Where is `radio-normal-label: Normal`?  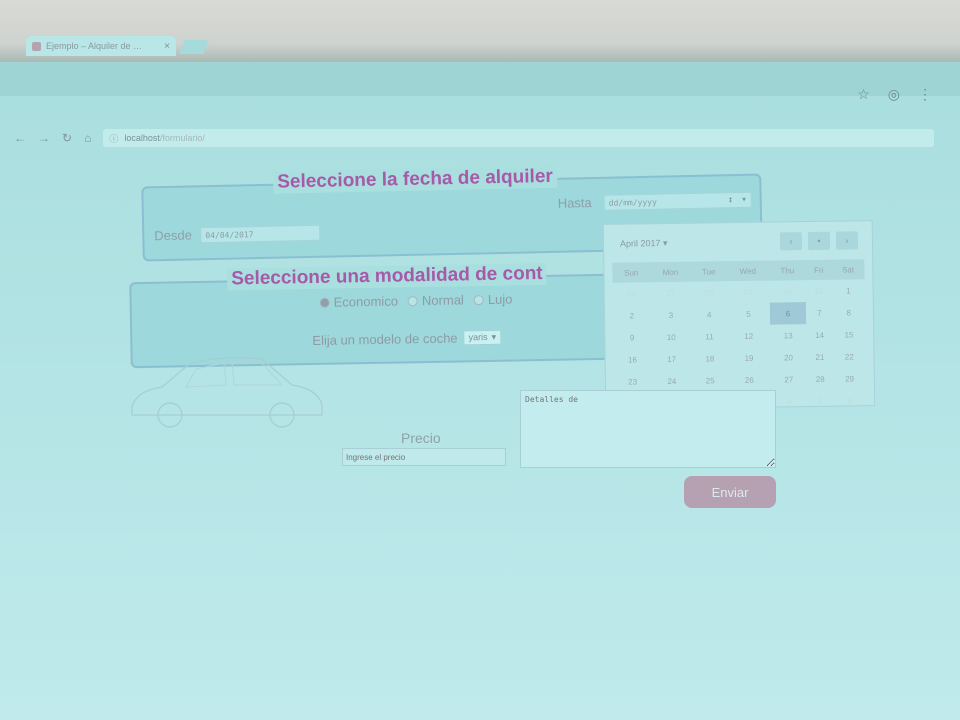 radio-normal-label: Normal is located at coordinates (442, 300).